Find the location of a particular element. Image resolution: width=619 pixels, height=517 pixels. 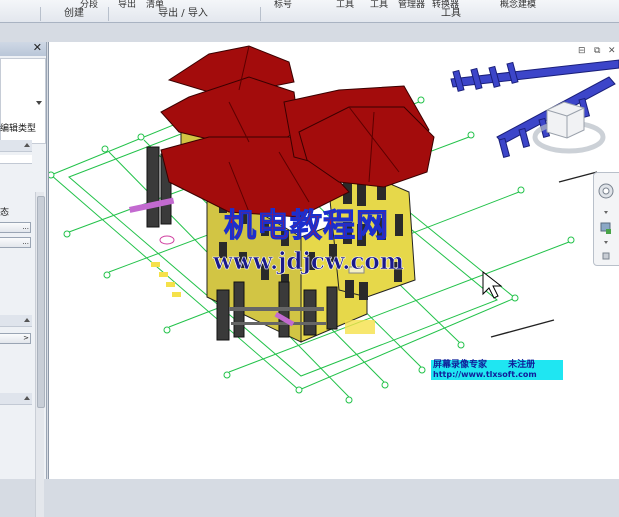

zoom-icon is located at coordinates (605, 228).